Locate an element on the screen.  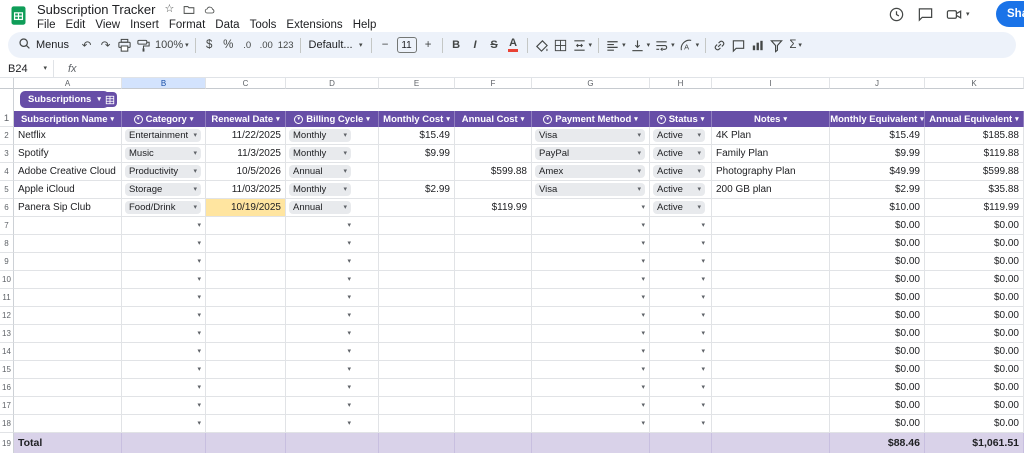
cell-subscription-name: Panera Sip Club is located at coordinates (68, 208).